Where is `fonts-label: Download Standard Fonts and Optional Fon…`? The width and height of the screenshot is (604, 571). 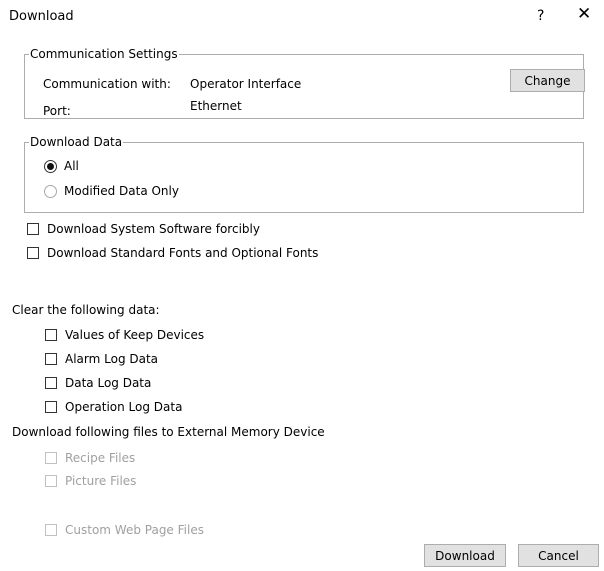
fonts-label: Download Standard Fonts and Optional Fon… is located at coordinates (182, 253).